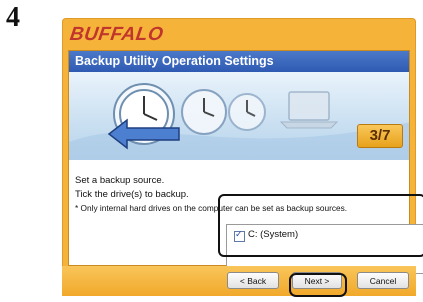 This screenshot has width=423, height=302. Describe the element at coordinates (383, 280) in the screenshot. I see `cancel-button: Cancel` at that location.